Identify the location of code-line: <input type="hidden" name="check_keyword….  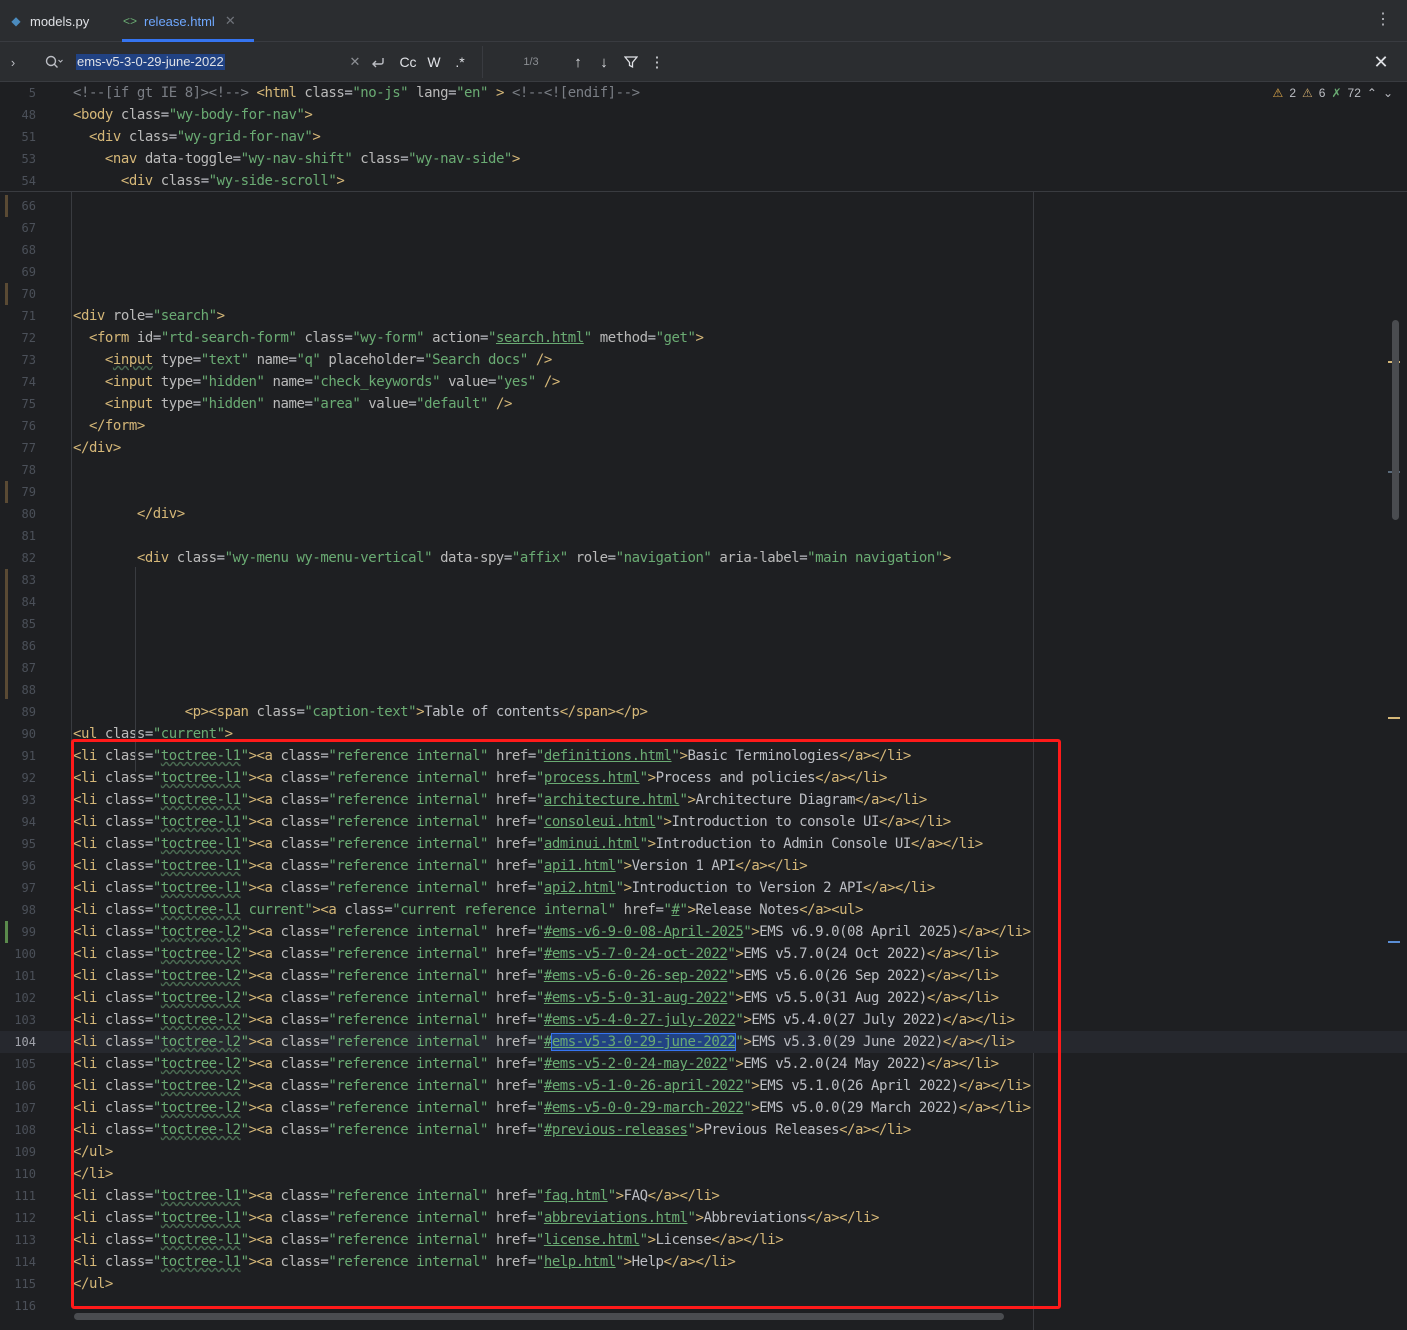
(316, 382).